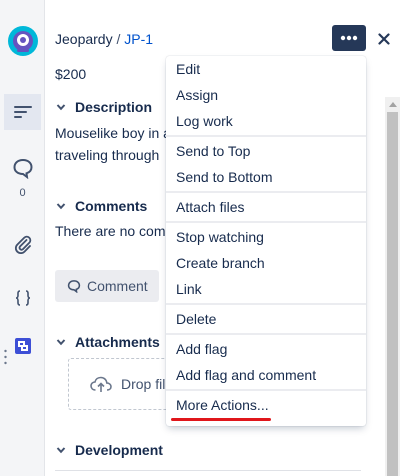 Image resolution: width=400 pixels, height=476 pixels. I want to click on description-line-1: Mouselike boy in a, so click(113, 133).